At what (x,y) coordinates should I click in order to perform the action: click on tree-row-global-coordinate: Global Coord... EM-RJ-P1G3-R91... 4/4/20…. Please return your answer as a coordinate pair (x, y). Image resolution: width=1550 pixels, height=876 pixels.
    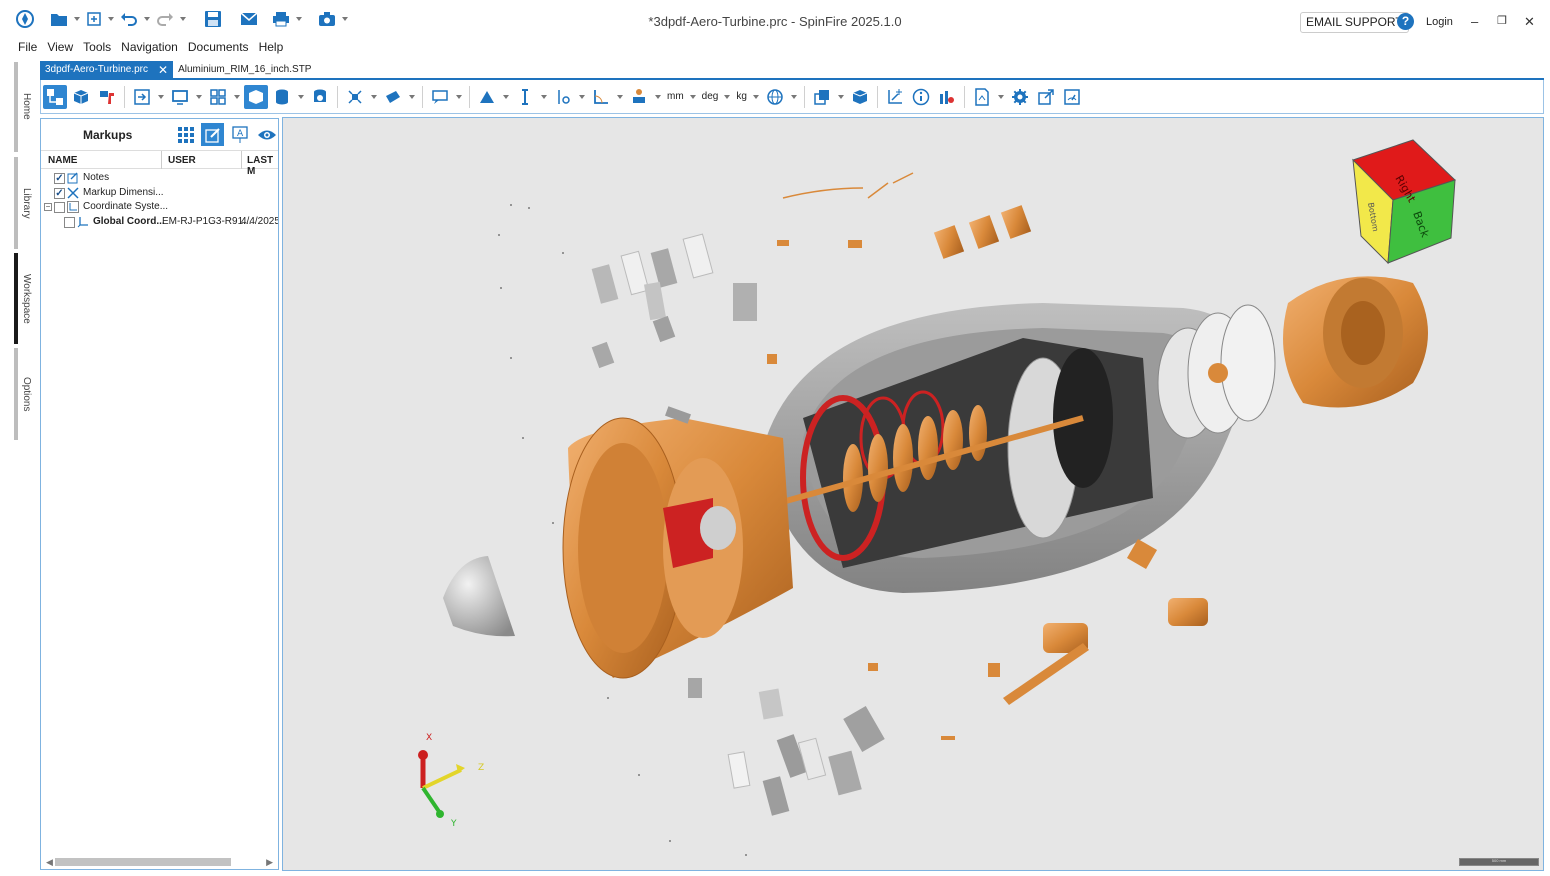
    Looking at the image, I should click on (159, 222).